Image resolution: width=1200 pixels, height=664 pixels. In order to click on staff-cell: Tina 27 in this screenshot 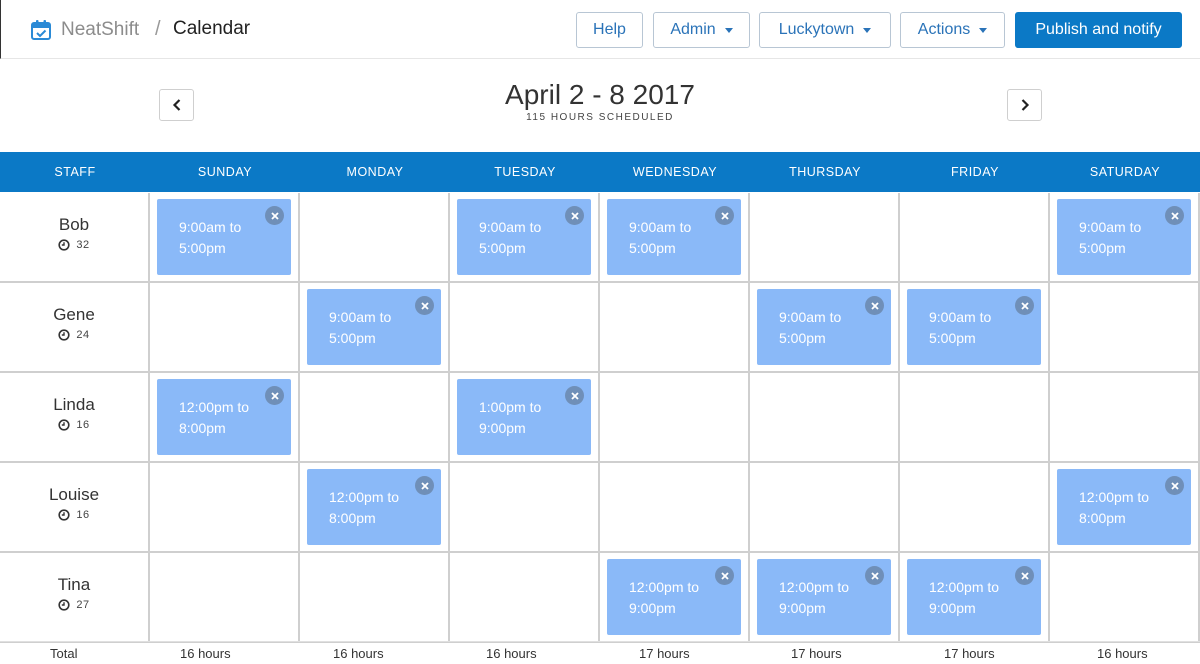, I will do `click(75, 598)`.